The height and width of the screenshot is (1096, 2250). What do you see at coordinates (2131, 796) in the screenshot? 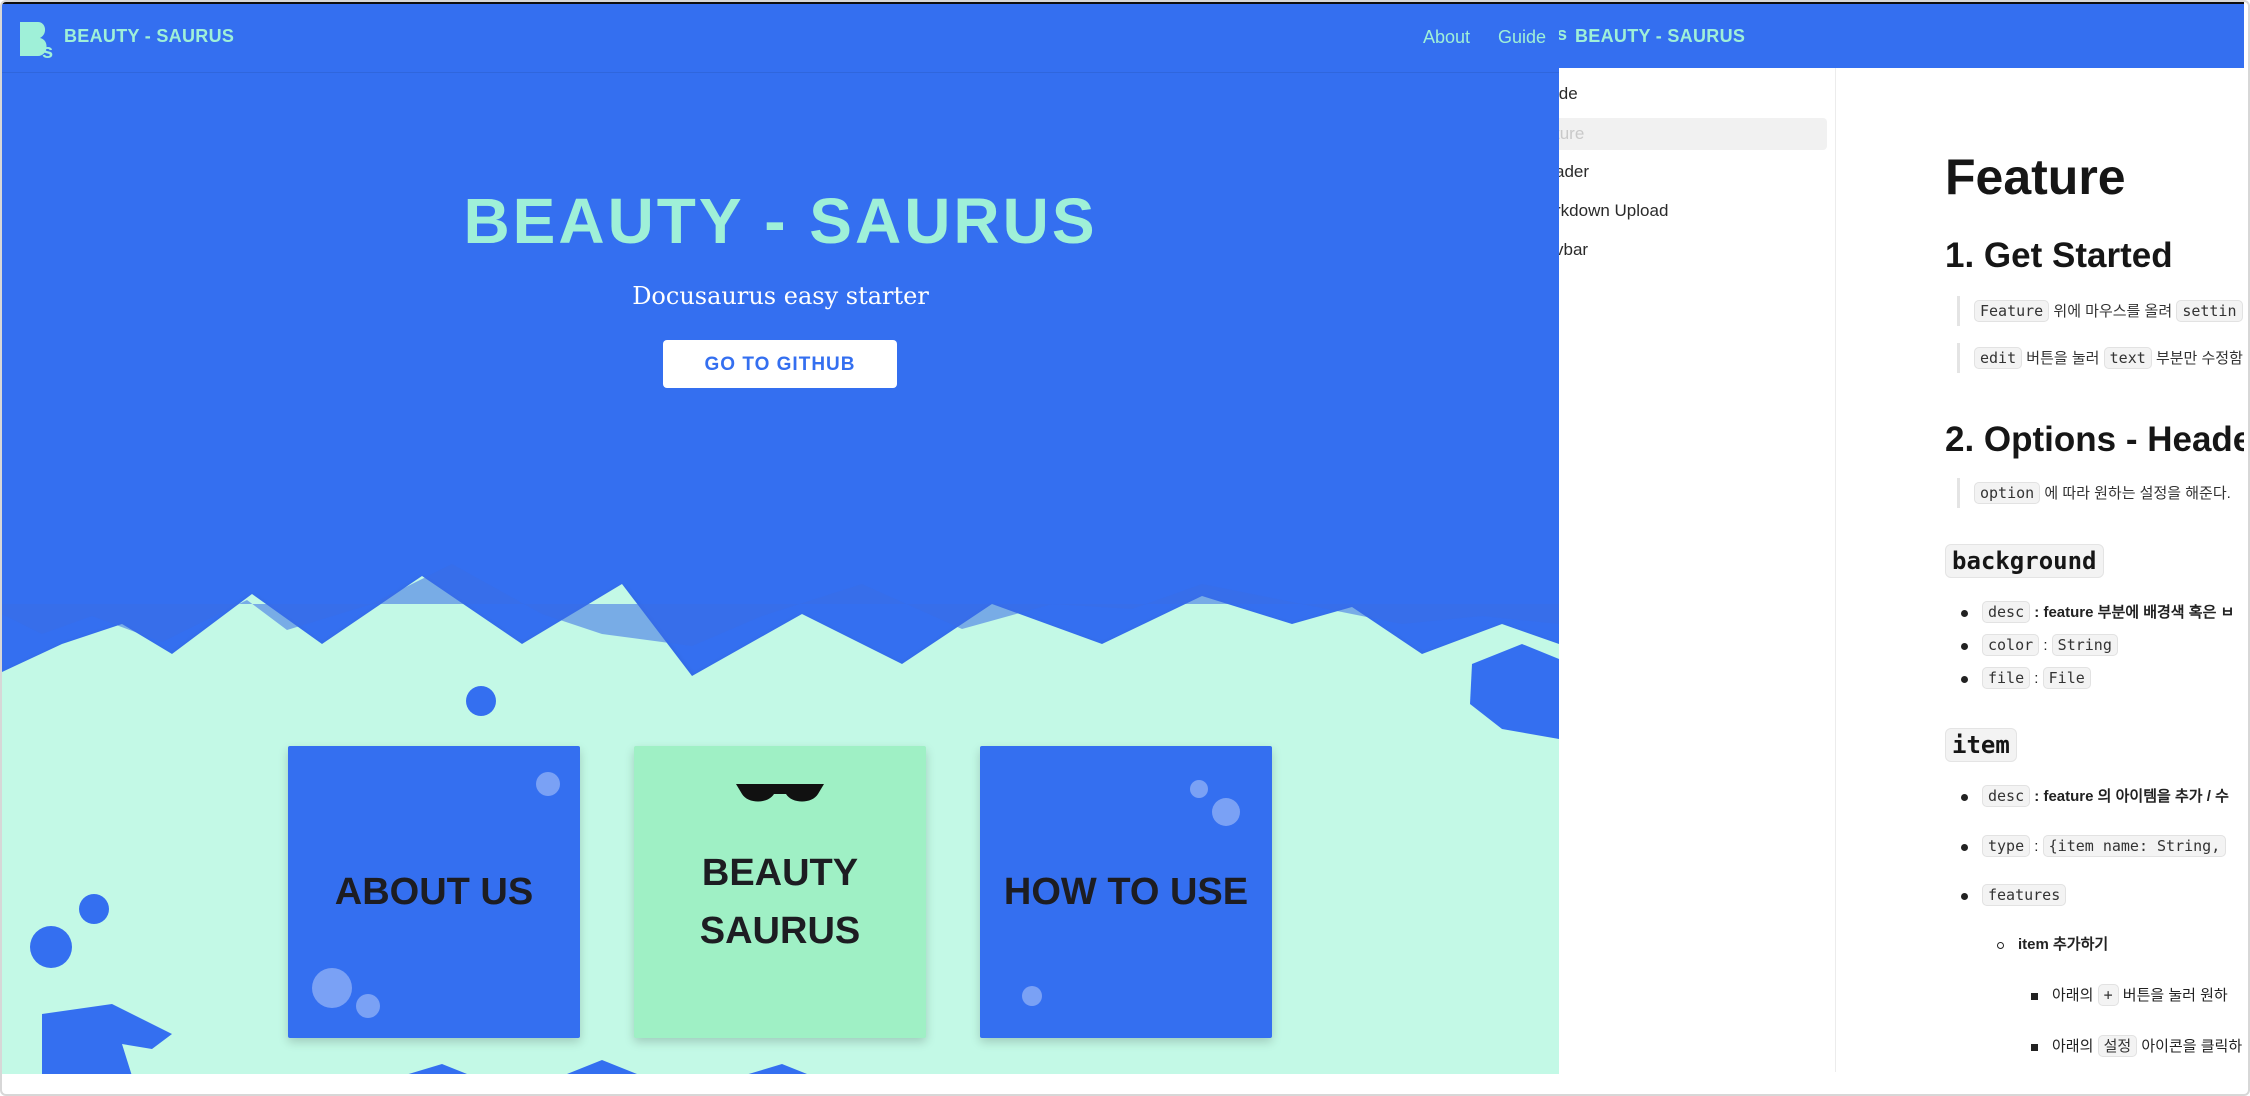
I see `list-text: : feature 의 아이템을 추가 / 수` at bounding box center [2131, 796].